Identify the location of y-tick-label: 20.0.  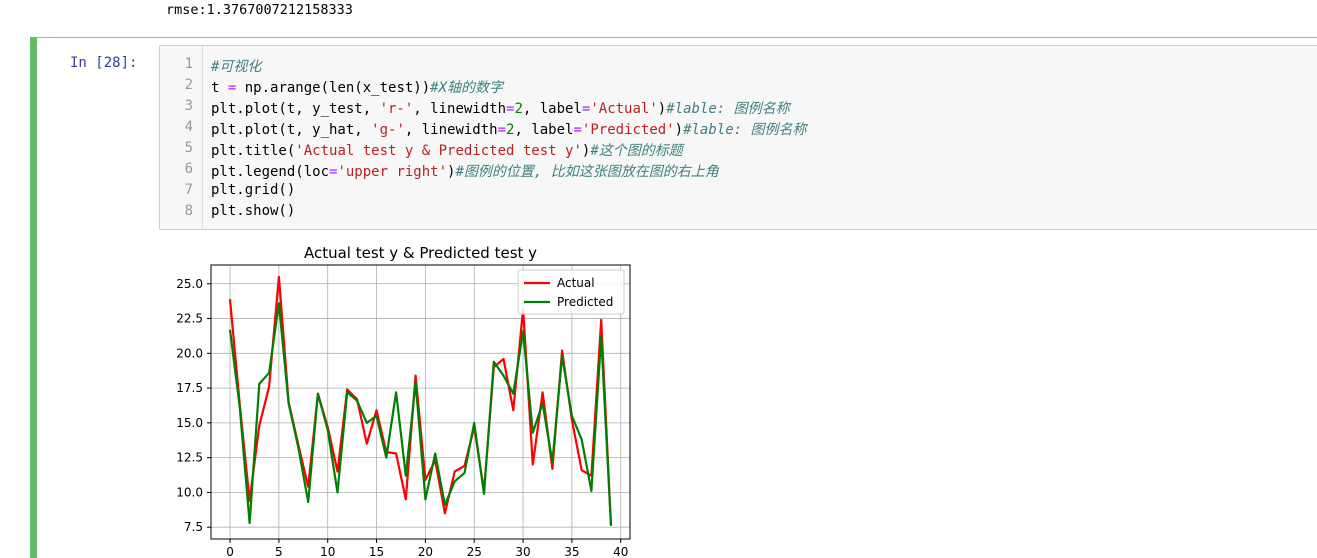
(189, 353).